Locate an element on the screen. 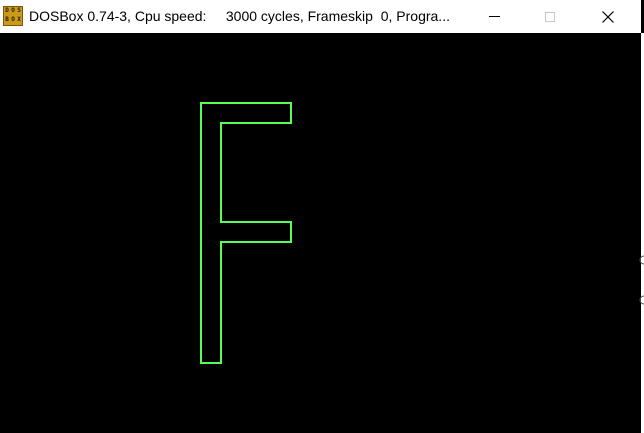 Image resolution: width=644 pixels, height=433 pixels. close-button is located at coordinates (608, 16).